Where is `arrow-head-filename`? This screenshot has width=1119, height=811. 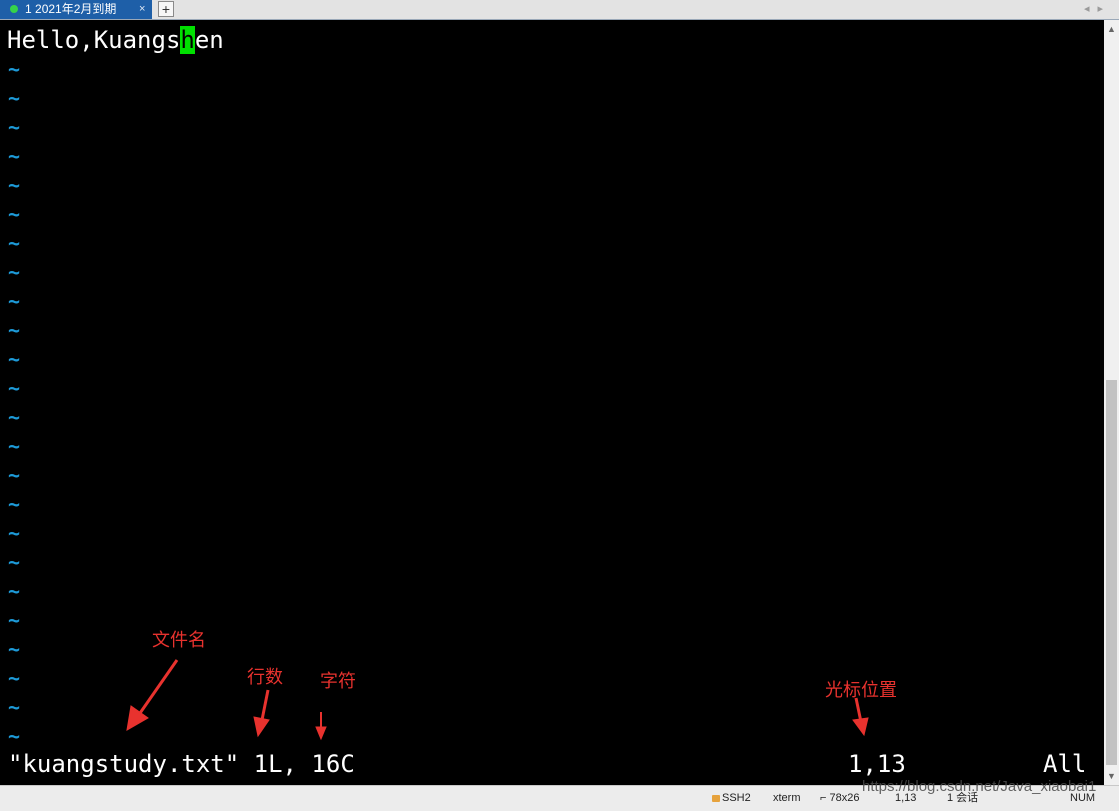 arrow-head-filename is located at coordinates (137, 718).